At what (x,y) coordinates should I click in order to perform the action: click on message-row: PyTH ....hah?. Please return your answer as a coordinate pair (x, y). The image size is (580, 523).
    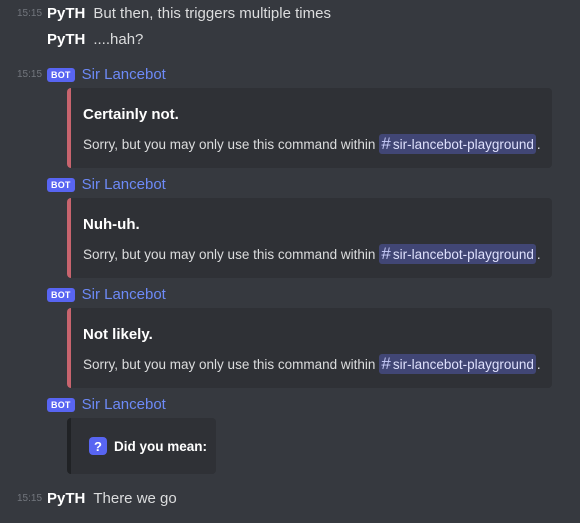
    Looking at the image, I should click on (71, 39).